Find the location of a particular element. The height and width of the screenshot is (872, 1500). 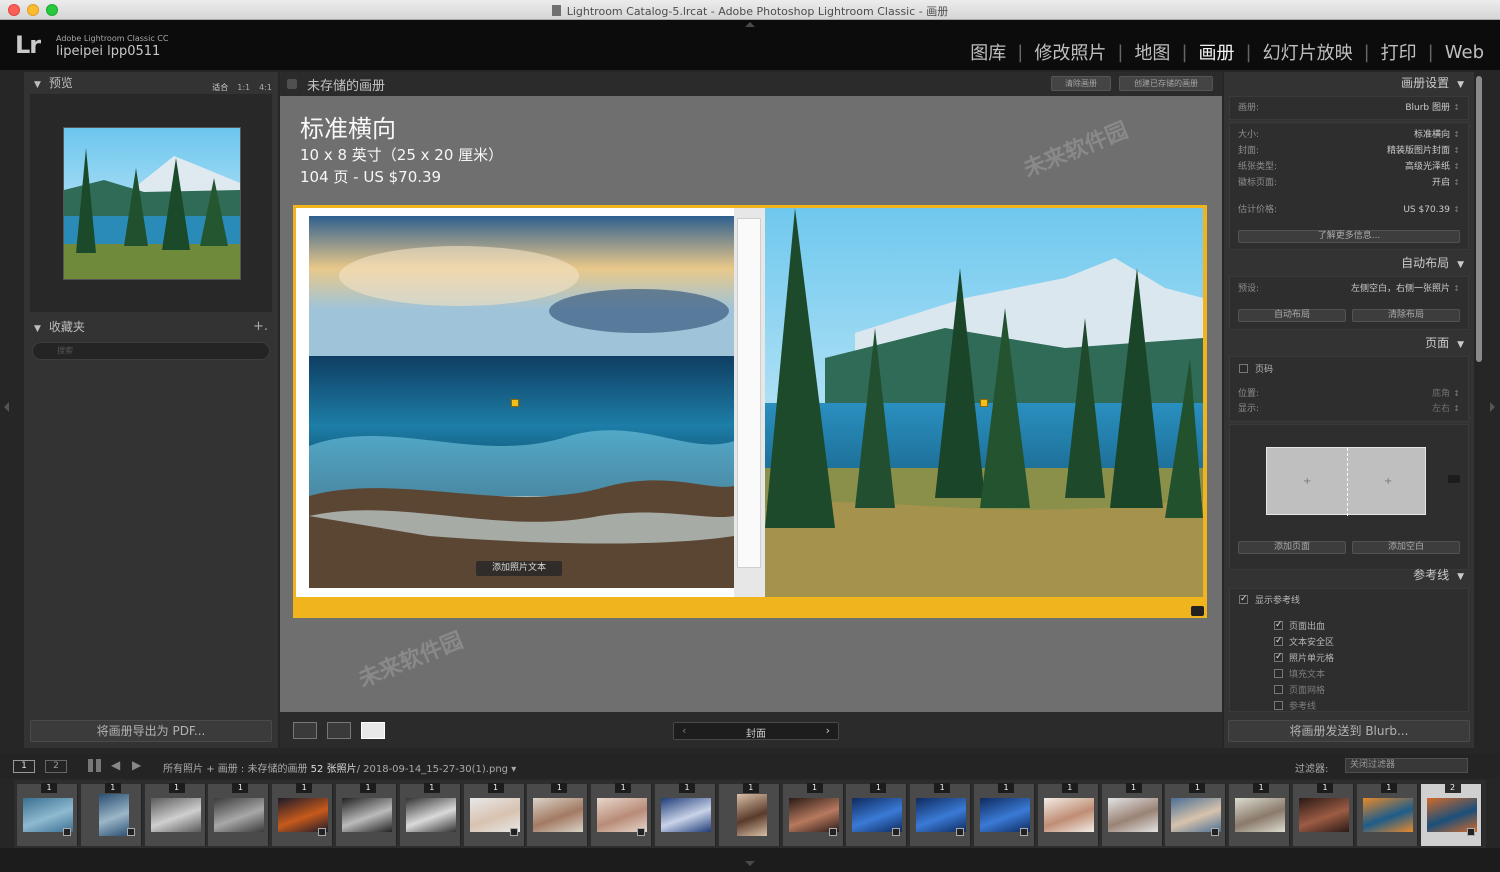

paper-row: 纸张类型: 高级光泽纸 is located at coordinates (1349, 167).